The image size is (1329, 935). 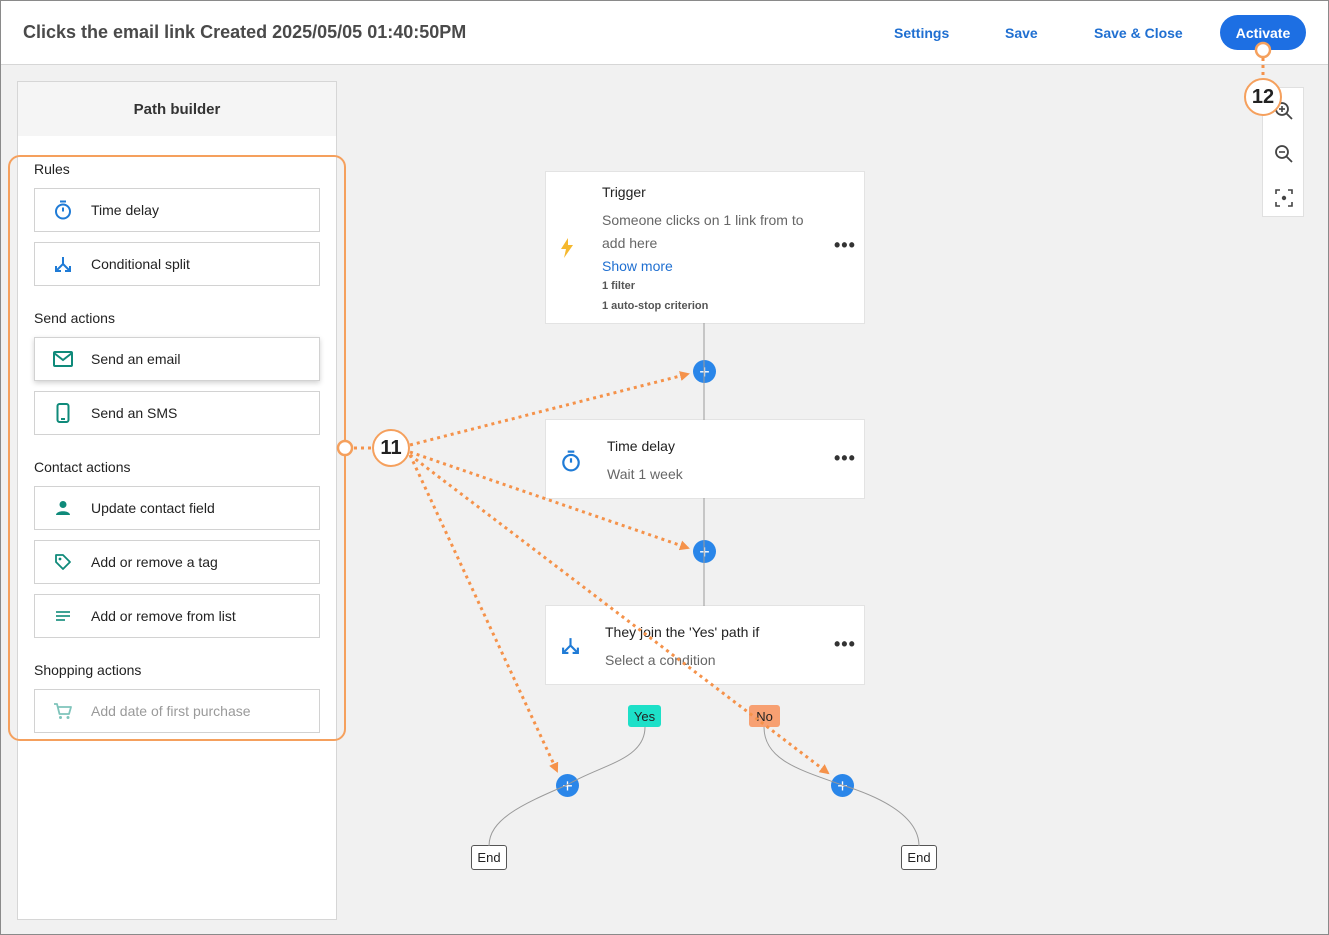 I want to click on time-delay-menu-icon: •••, so click(x=845, y=458).